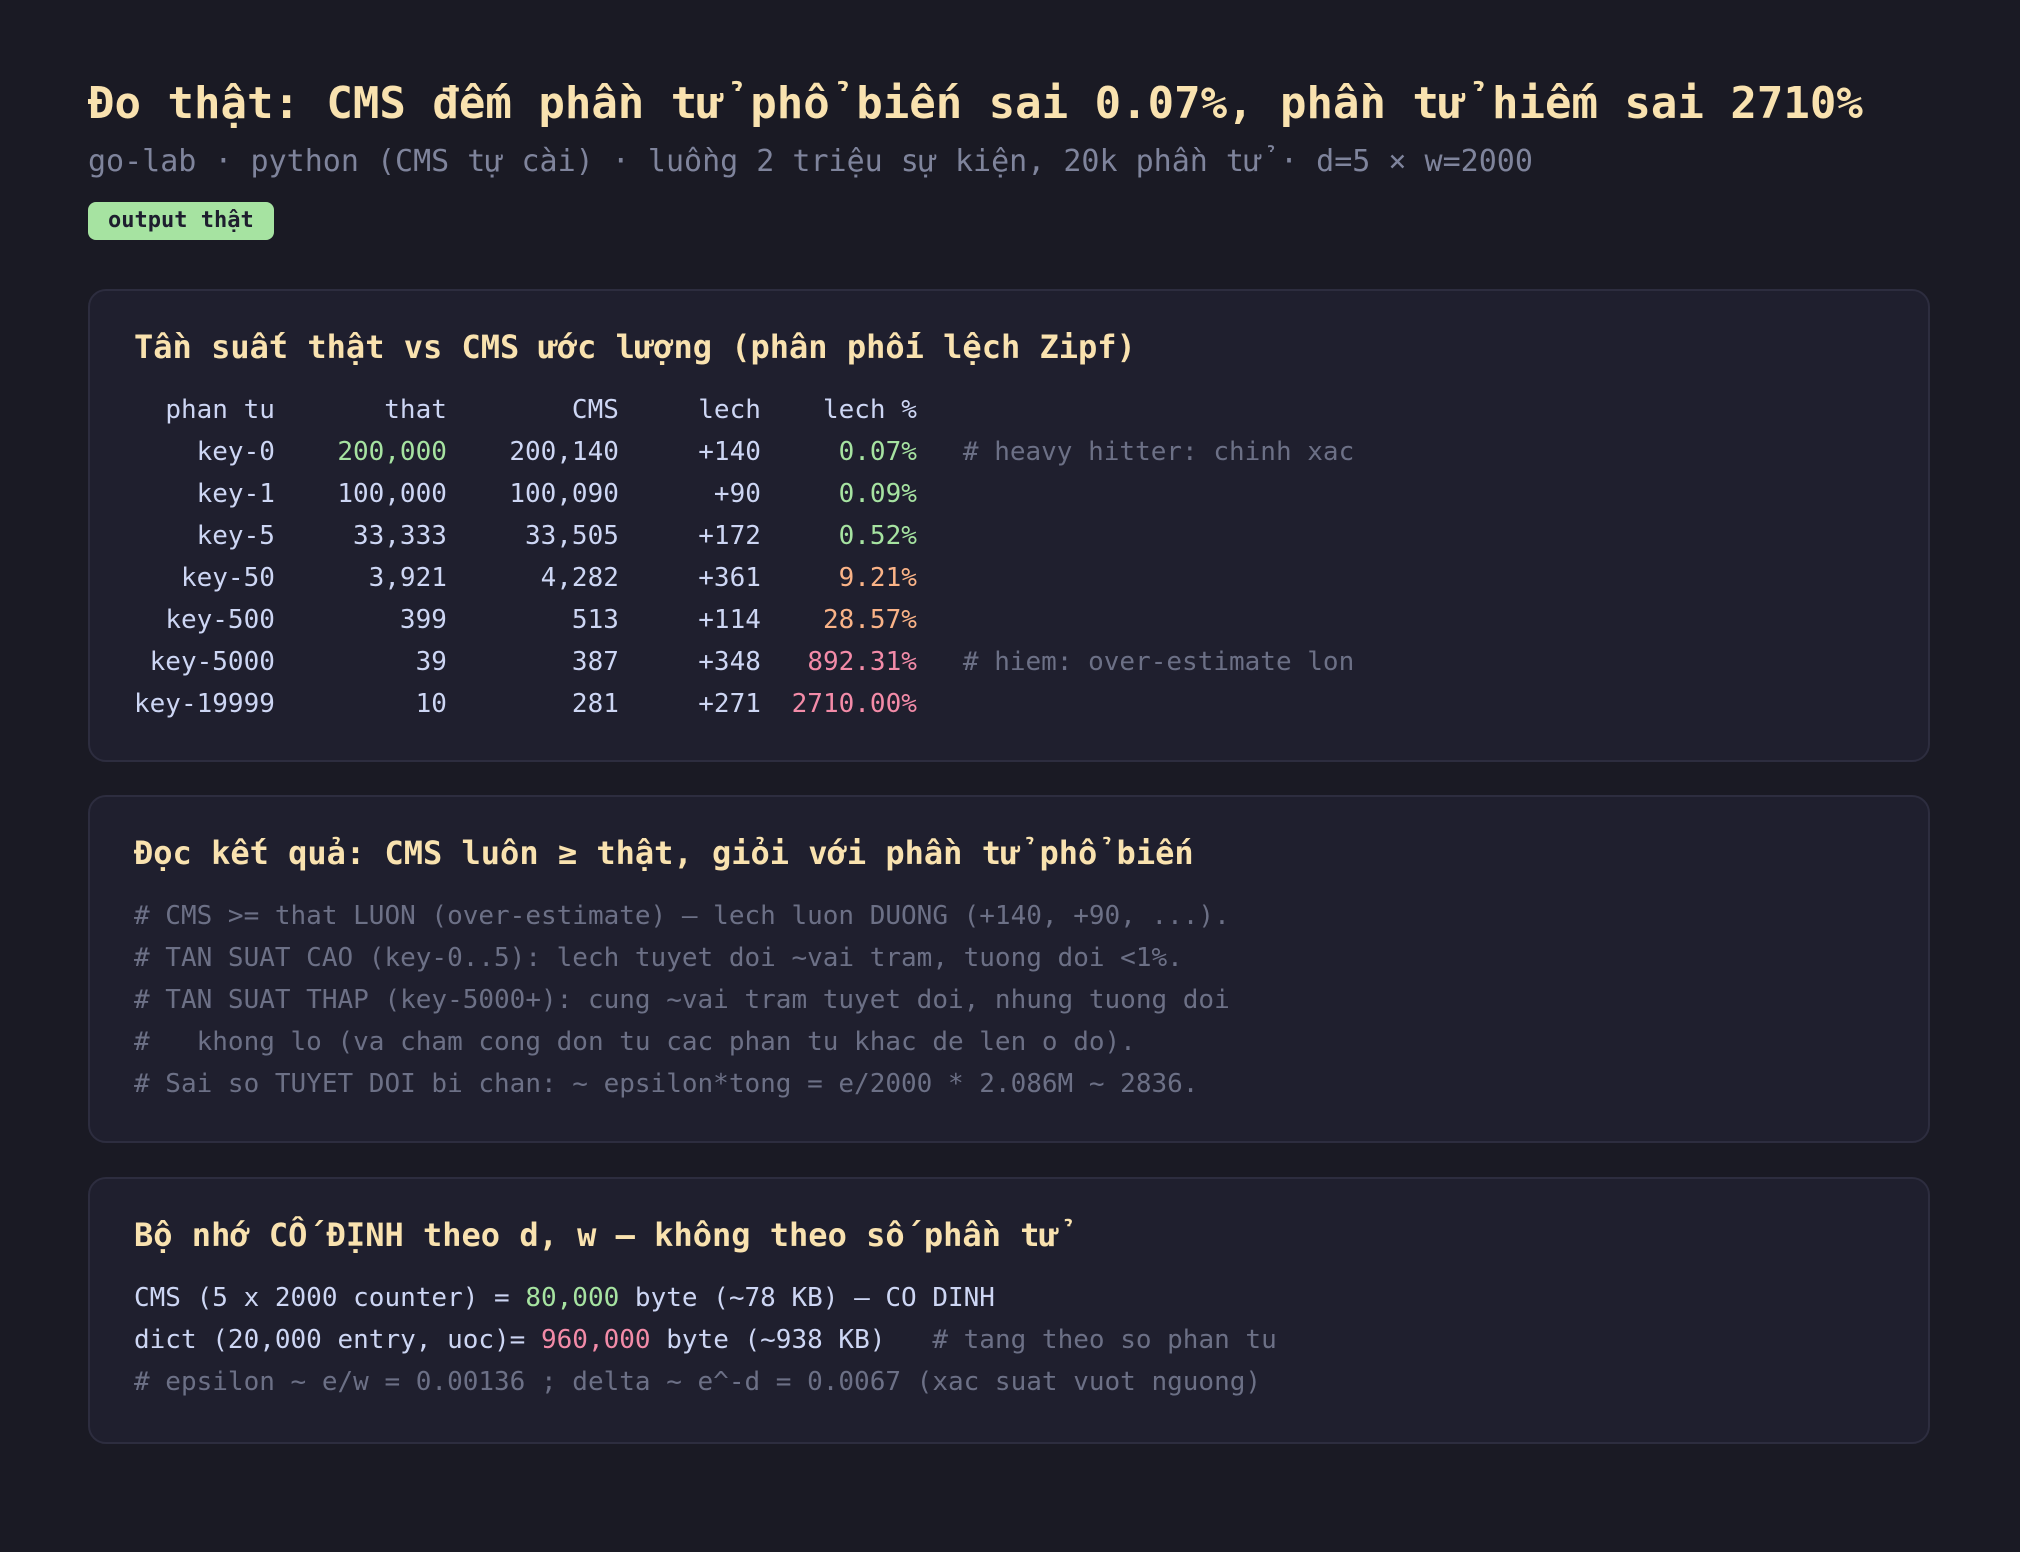 Image resolution: width=2020 pixels, height=1552 pixels. What do you see at coordinates (729, 410) in the screenshot?
I see `column-header-lech: lech` at bounding box center [729, 410].